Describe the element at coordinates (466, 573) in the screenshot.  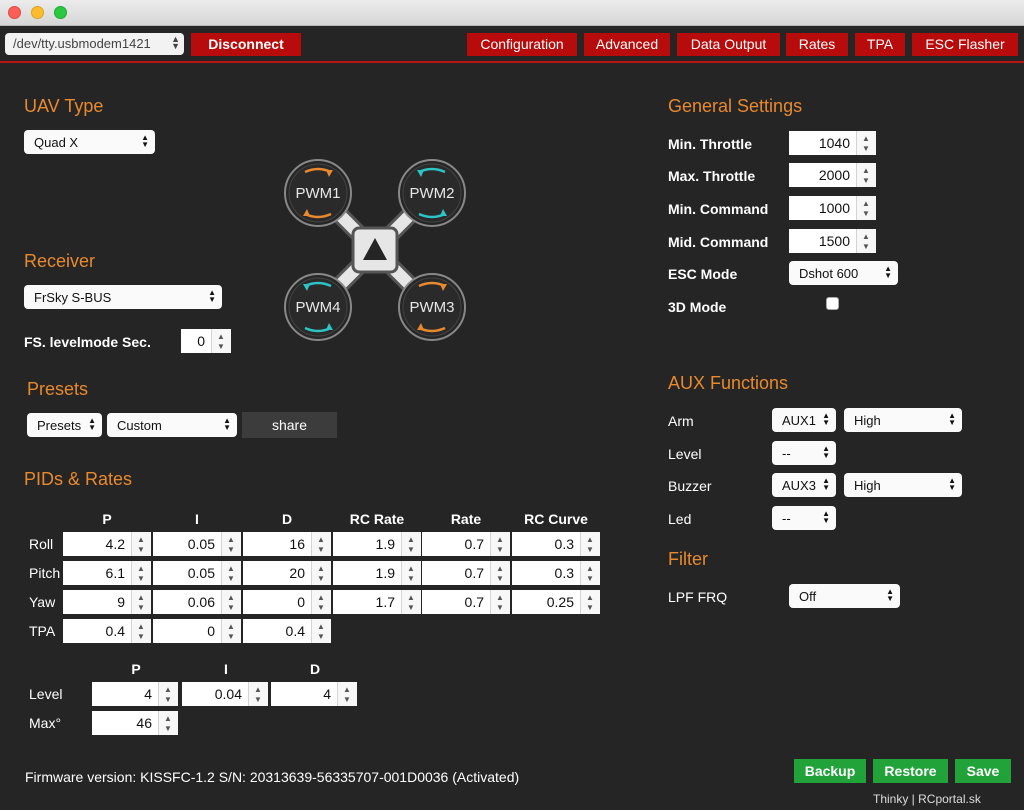
I see `pitch-rate-input: 0.7 ▲ ▼` at that location.